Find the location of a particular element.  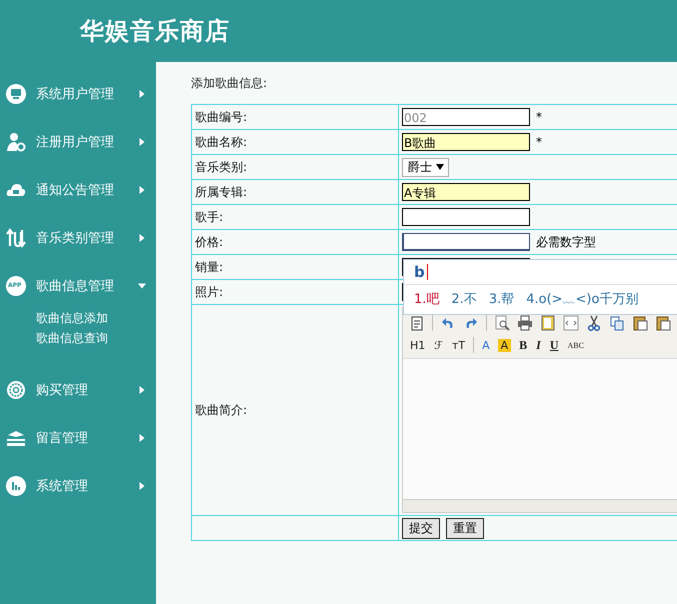

chart-icon is located at coordinates (16, 486).